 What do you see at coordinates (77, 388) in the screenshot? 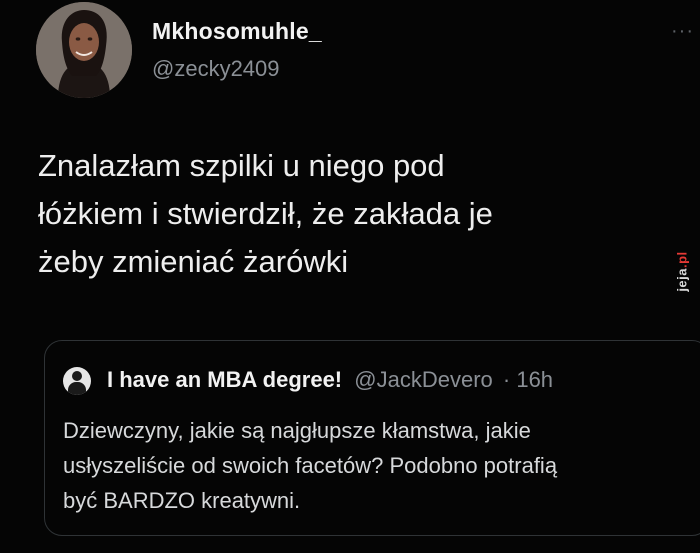
I see `avatar-body` at bounding box center [77, 388].